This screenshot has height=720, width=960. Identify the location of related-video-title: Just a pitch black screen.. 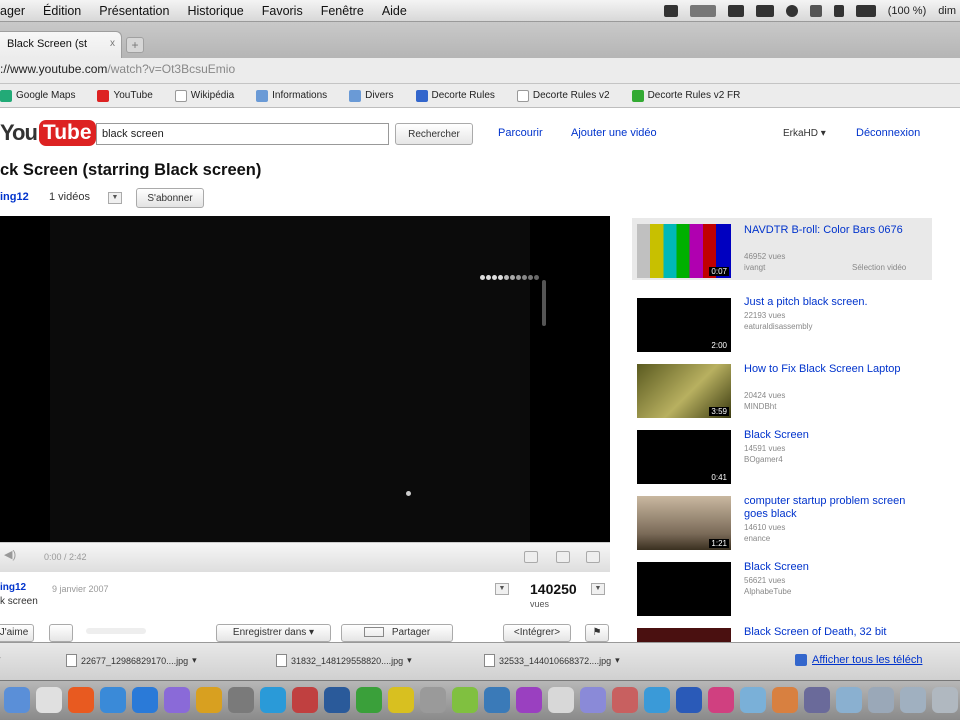
(836, 302).